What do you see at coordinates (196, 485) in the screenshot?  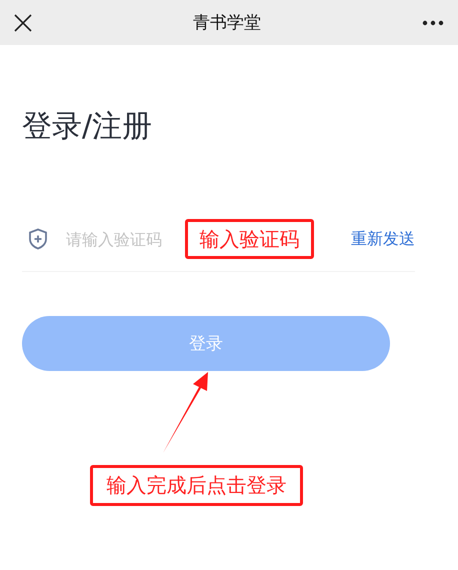 I see `annotation-label: 输入完成后点击登录` at bounding box center [196, 485].